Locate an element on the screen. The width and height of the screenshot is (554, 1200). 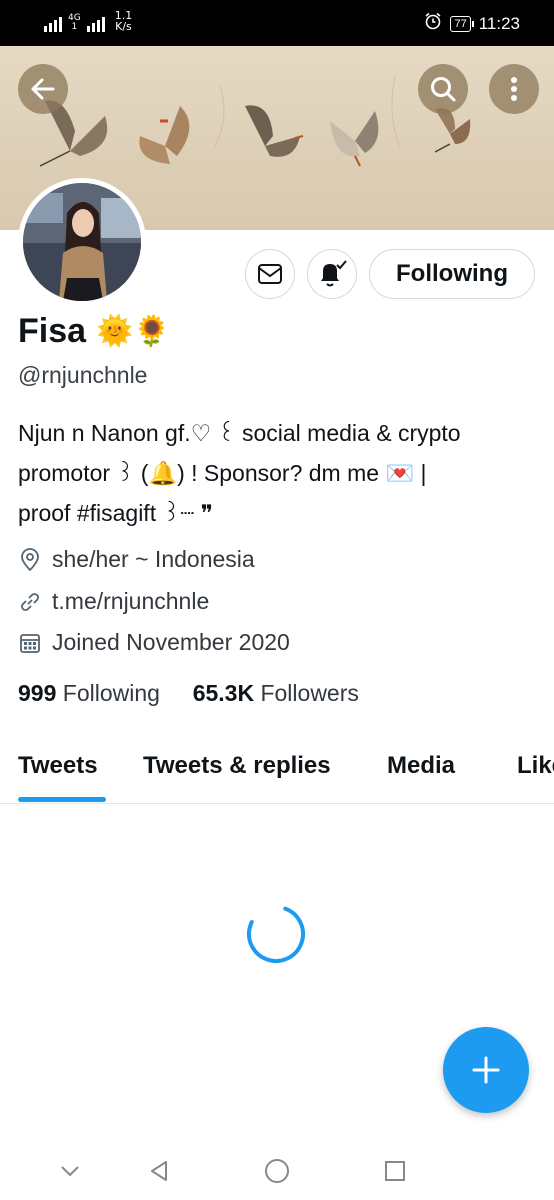
system-home-button is located at coordinates (277, 1171).